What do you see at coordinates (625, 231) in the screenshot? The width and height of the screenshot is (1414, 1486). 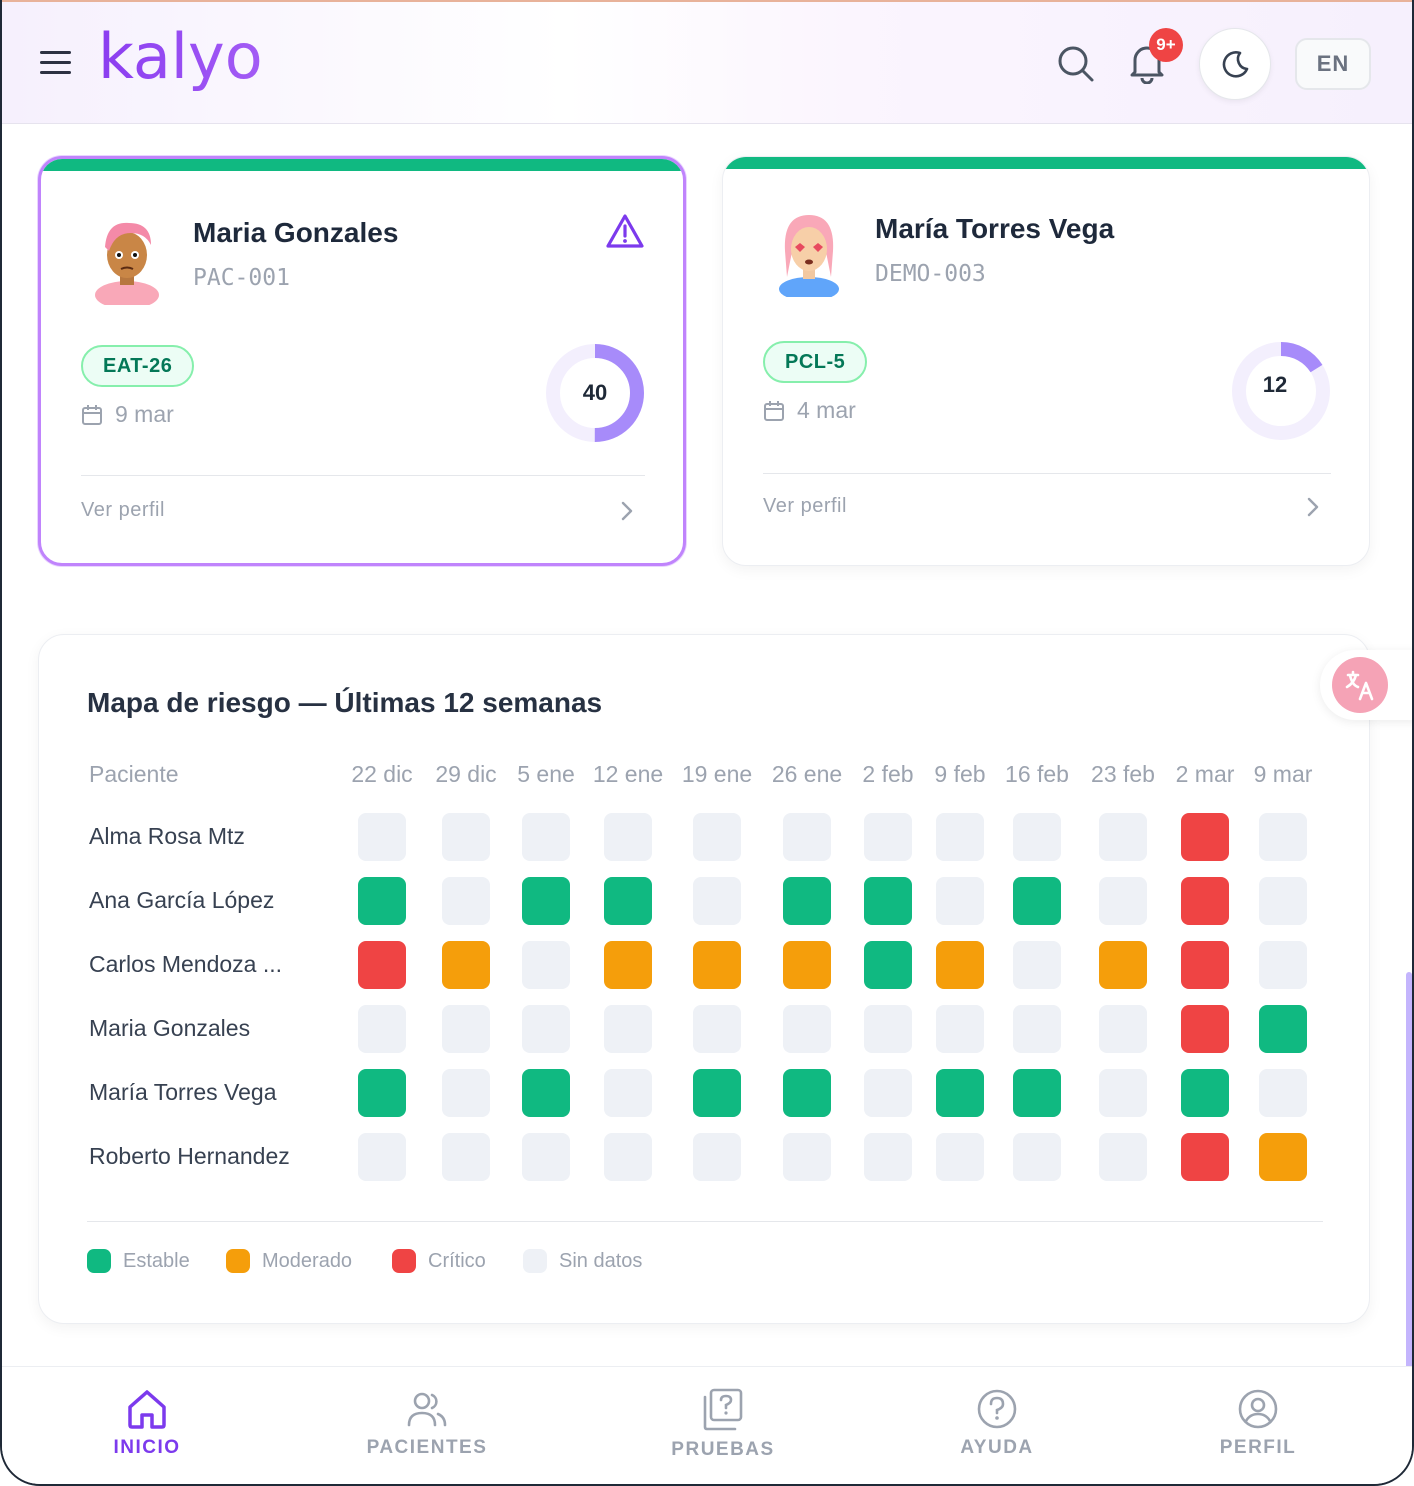 I see `warning-icon` at bounding box center [625, 231].